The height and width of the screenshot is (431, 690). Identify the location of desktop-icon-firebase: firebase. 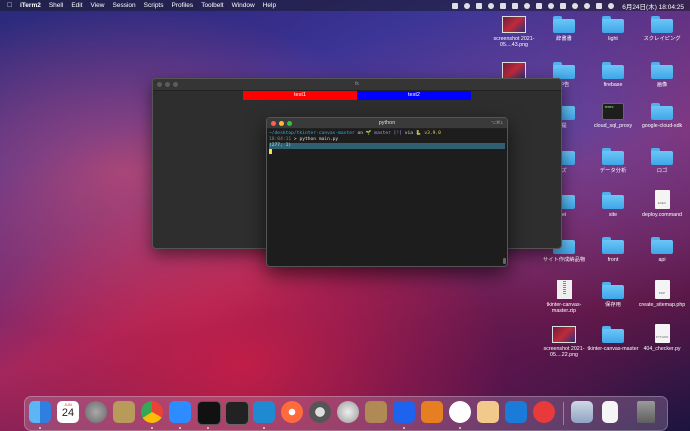
(613, 75).